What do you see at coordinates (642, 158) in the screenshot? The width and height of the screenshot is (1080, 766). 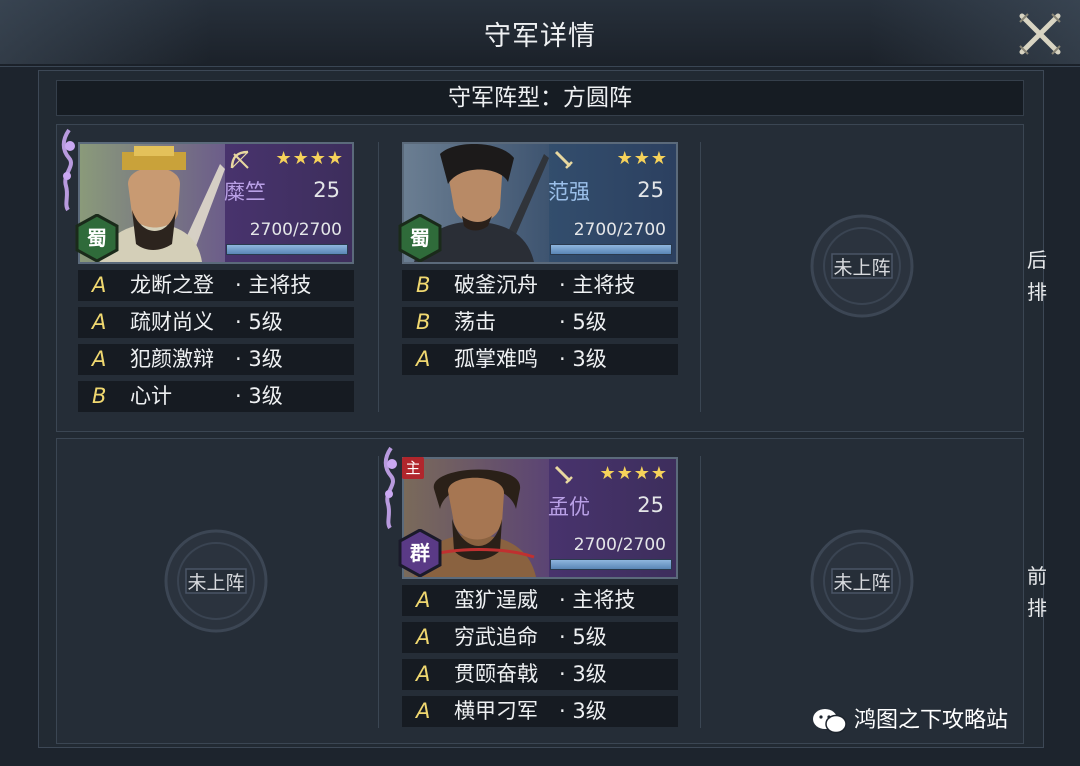 I see `hero-stars: ★★★` at bounding box center [642, 158].